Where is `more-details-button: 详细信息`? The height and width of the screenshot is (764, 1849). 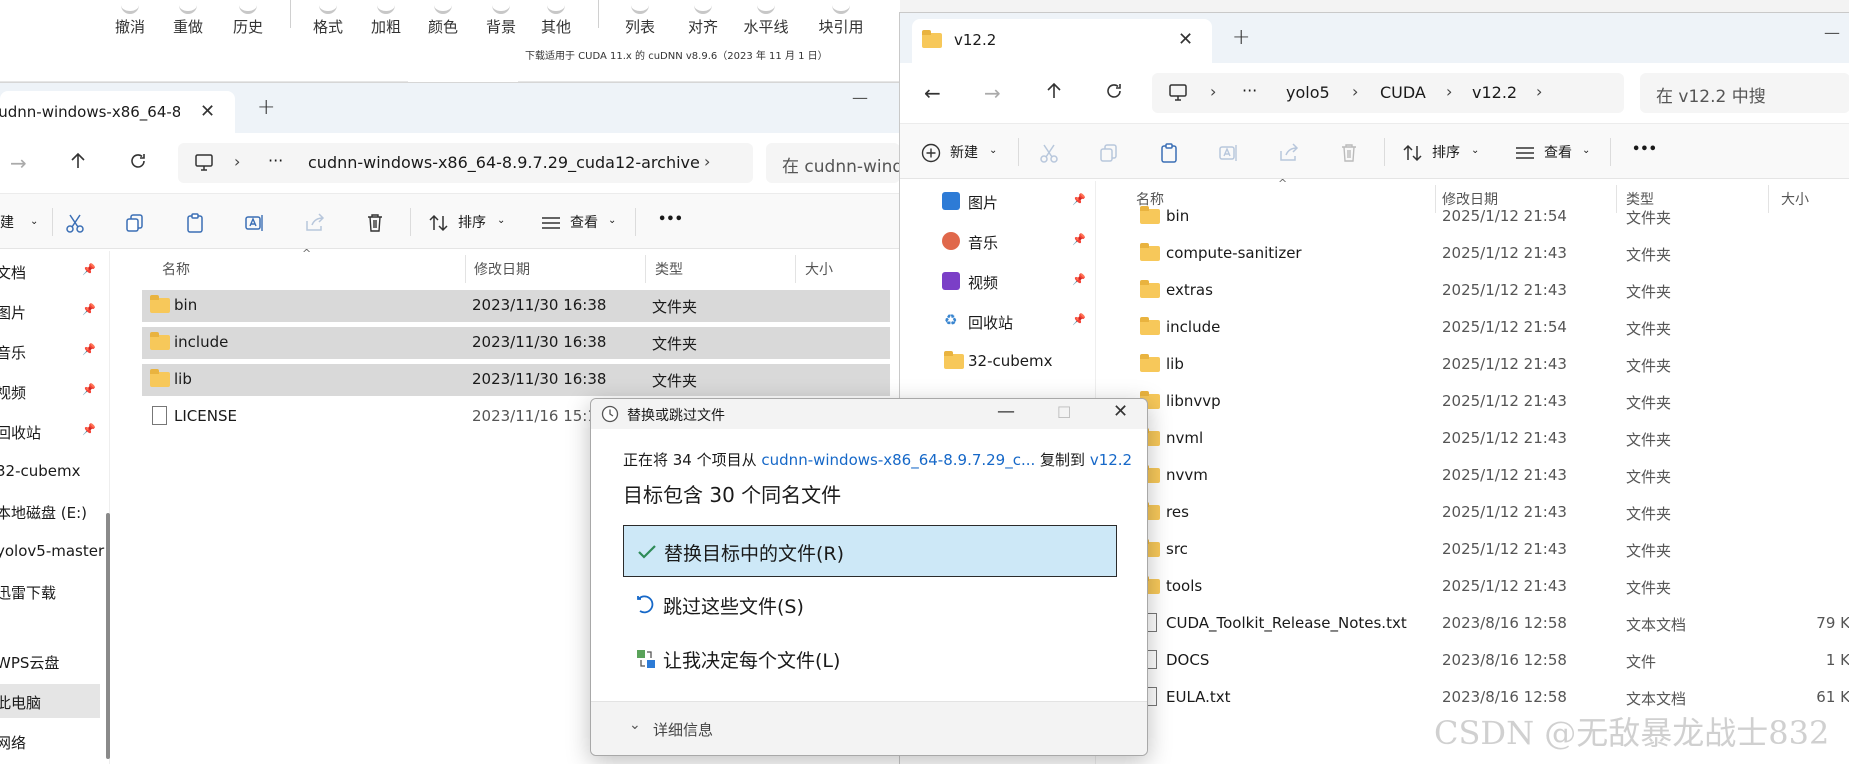
more-details-button: 详细信息 is located at coordinates (683, 729).